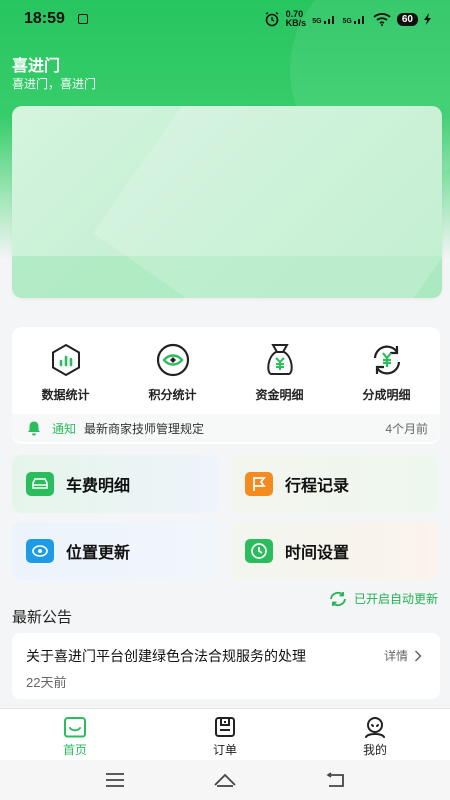 Image resolution: width=450 pixels, height=800 pixels. What do you see at coordinates (42, 617) in the screenshot?
I see `announcements-title: 最新公告` at bounding box center [42, 617].